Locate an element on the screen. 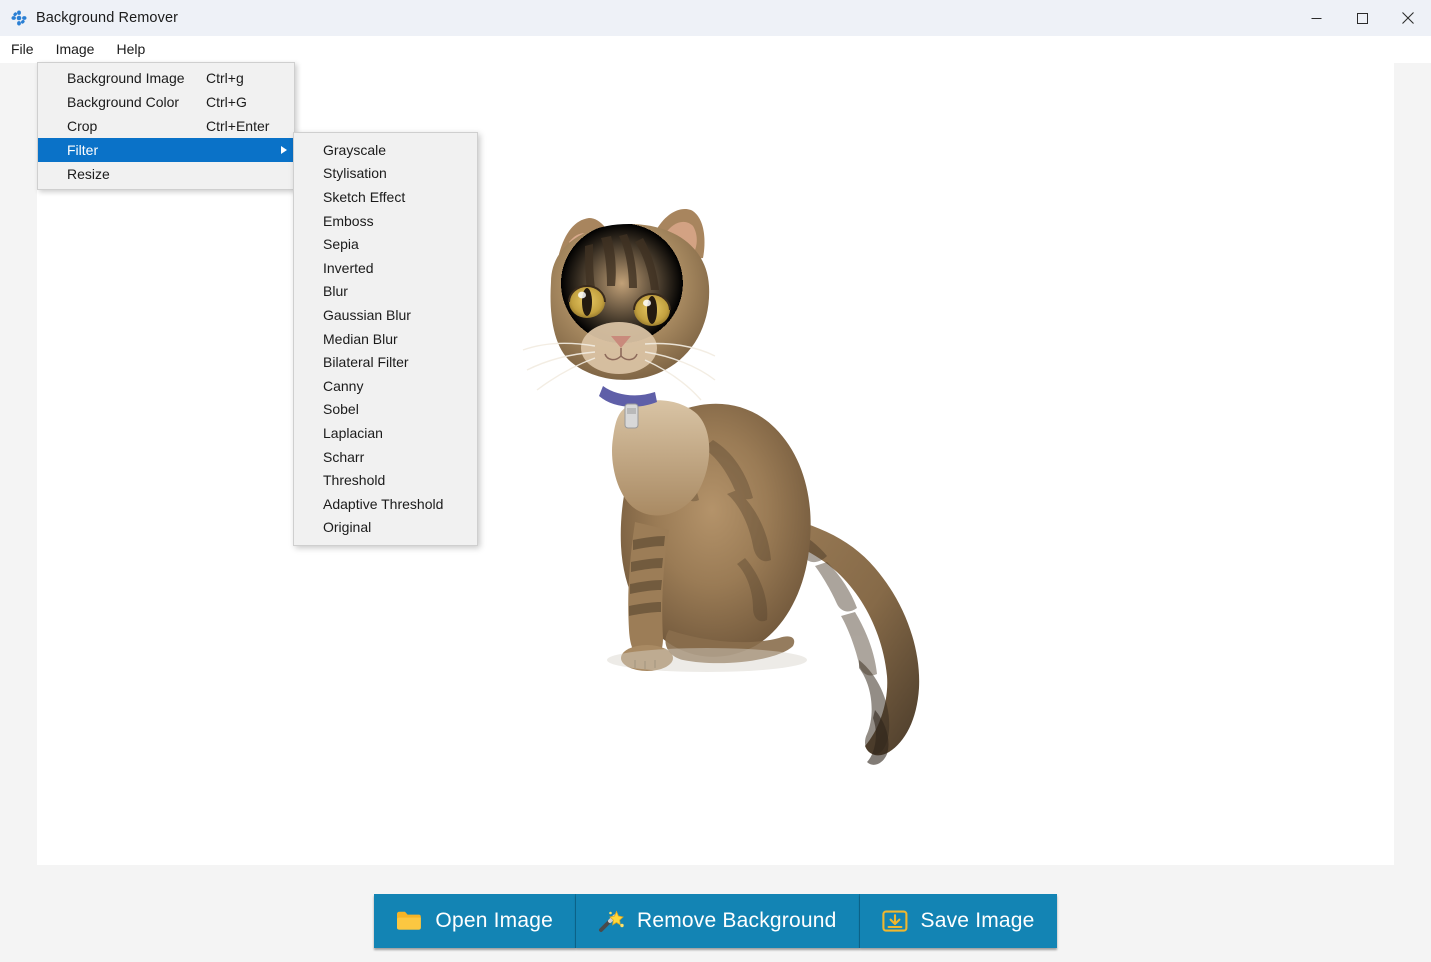 The width and height of the screenshot is (1431, 962). menu-item-crop: Crop Ctrl+Enter is located at coordinates (166, 126).